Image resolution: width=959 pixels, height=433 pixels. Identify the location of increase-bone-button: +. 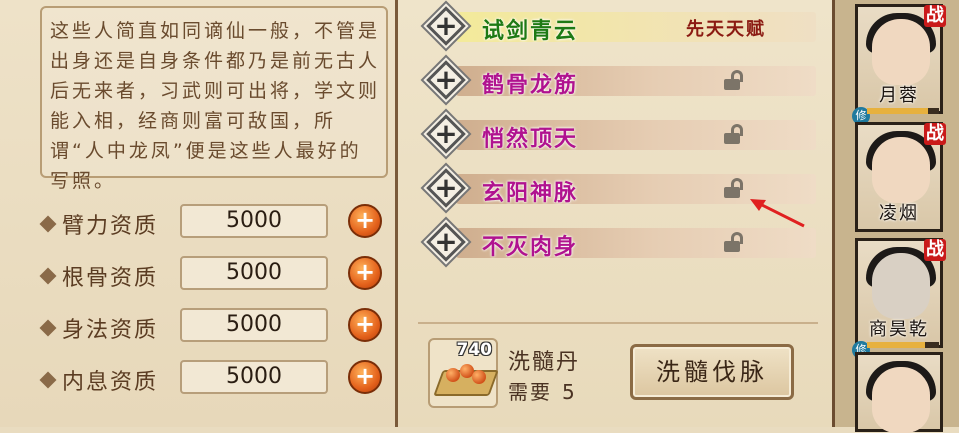
(365, 273).